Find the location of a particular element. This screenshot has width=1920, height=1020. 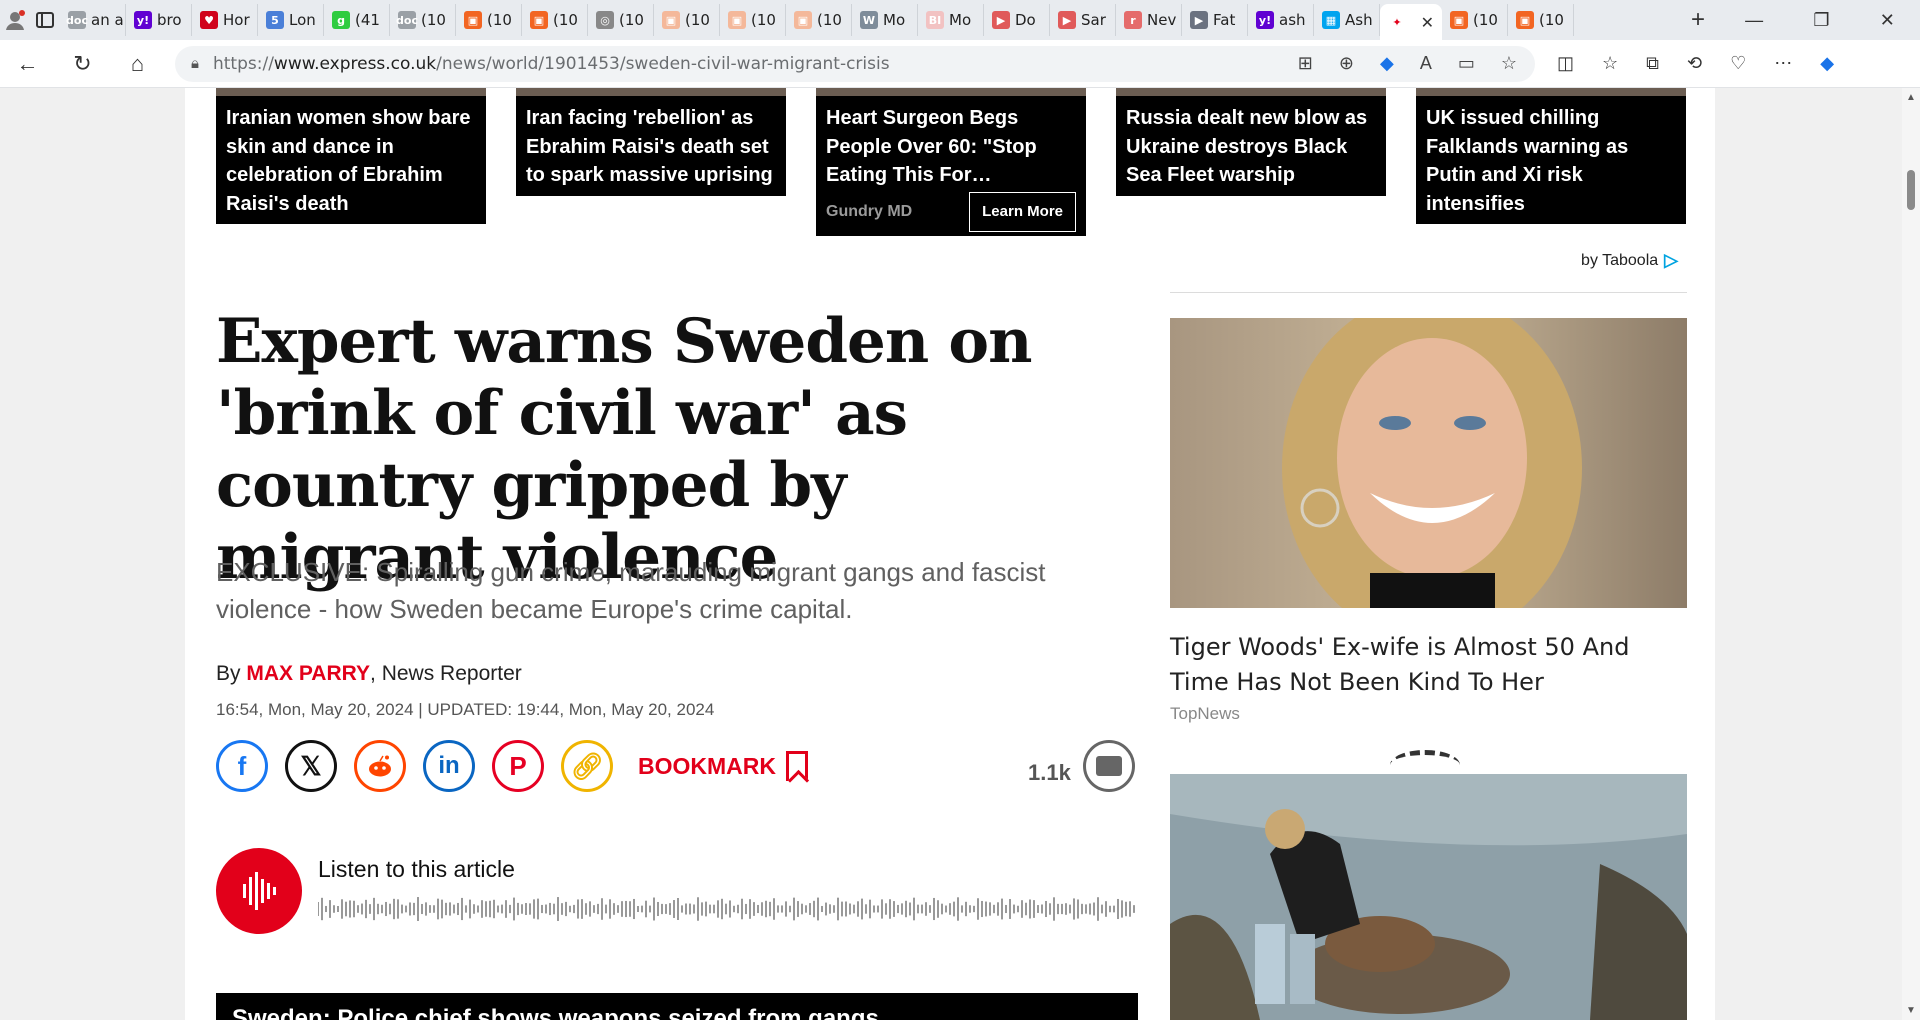

scroll-down-icon: ▼ is located at coordinates (1911, 1010).